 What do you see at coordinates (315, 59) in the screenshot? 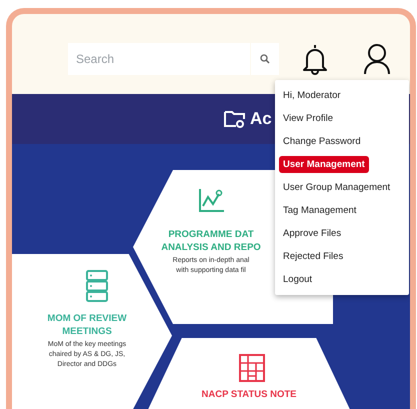
I see `bell-icon` at bounding box center [315, 59].